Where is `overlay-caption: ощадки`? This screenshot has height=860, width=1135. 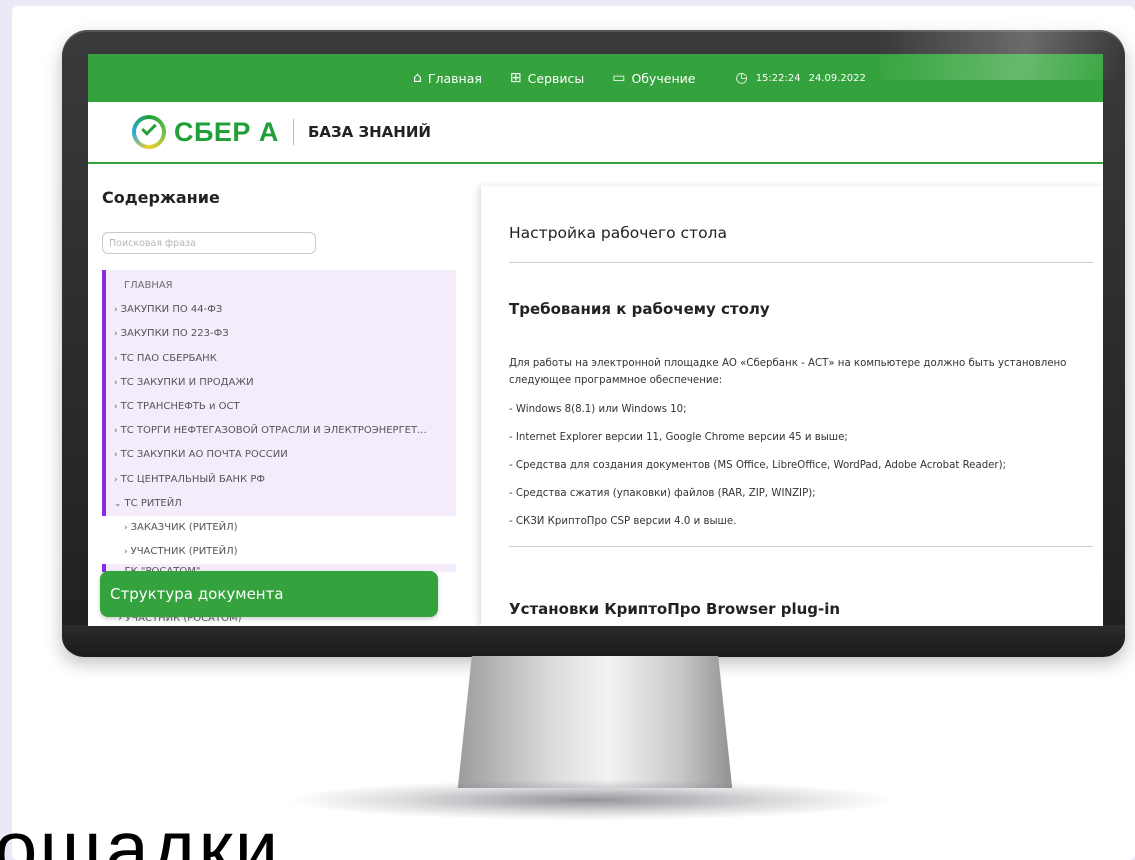 overlay-caption: ощадки is located at coordinates (140, 832).